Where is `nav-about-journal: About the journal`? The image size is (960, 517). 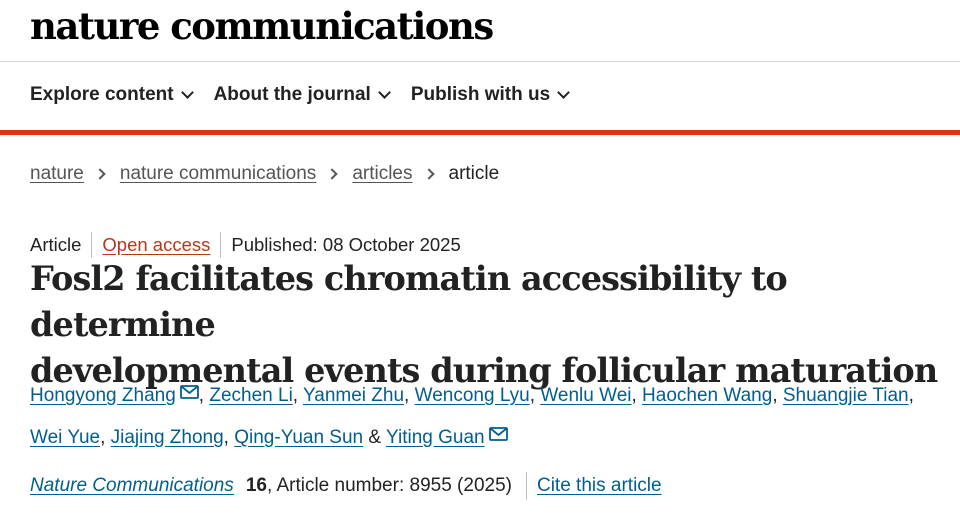
nav-about-journal: About the journal is located at coordinates (302, 95).